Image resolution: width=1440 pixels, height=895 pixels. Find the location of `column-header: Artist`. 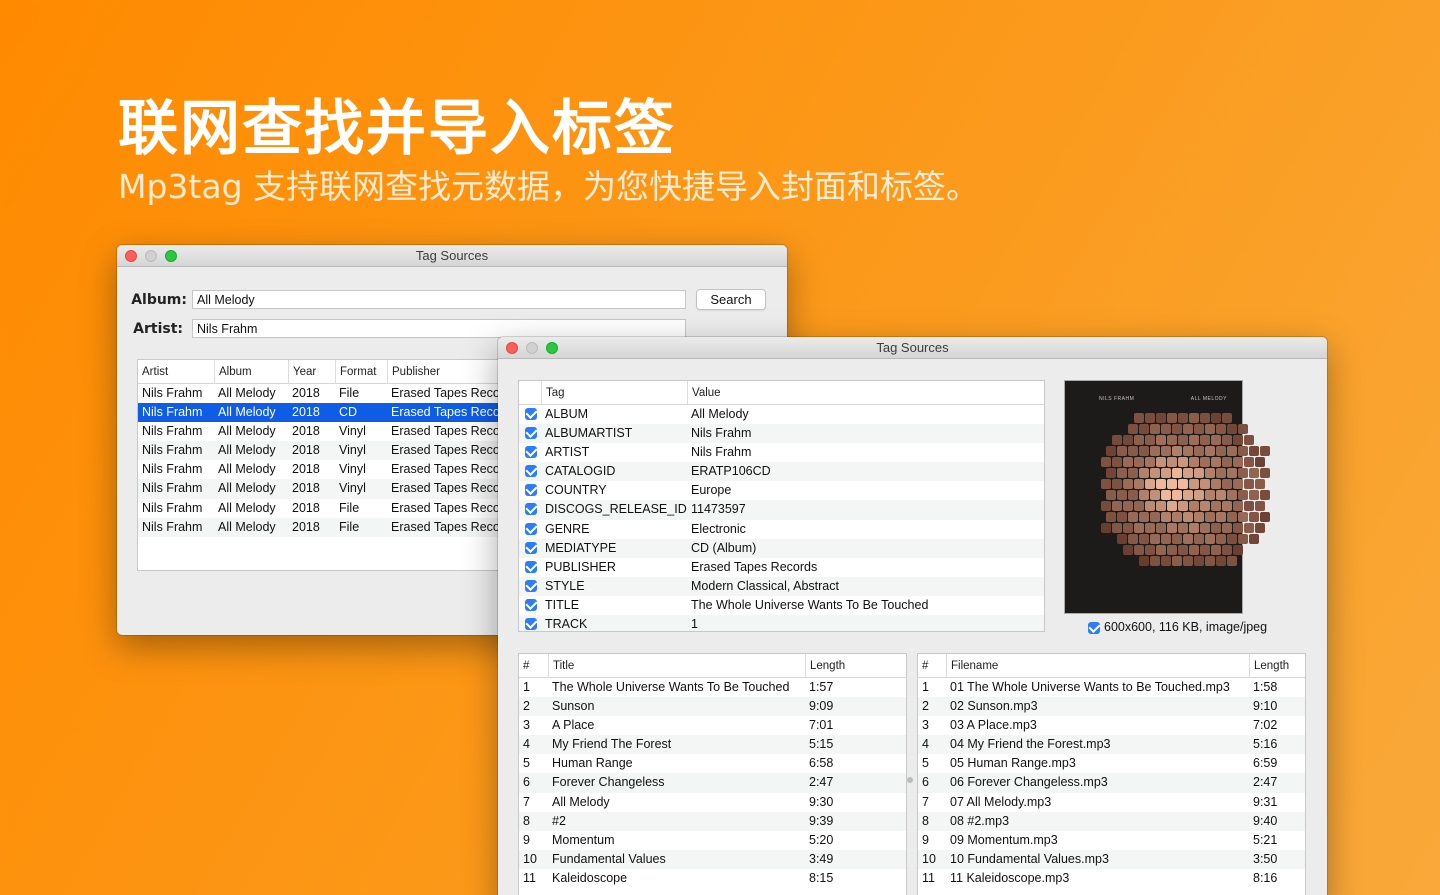

column-header: Artist is located at coordinates (176, 372).